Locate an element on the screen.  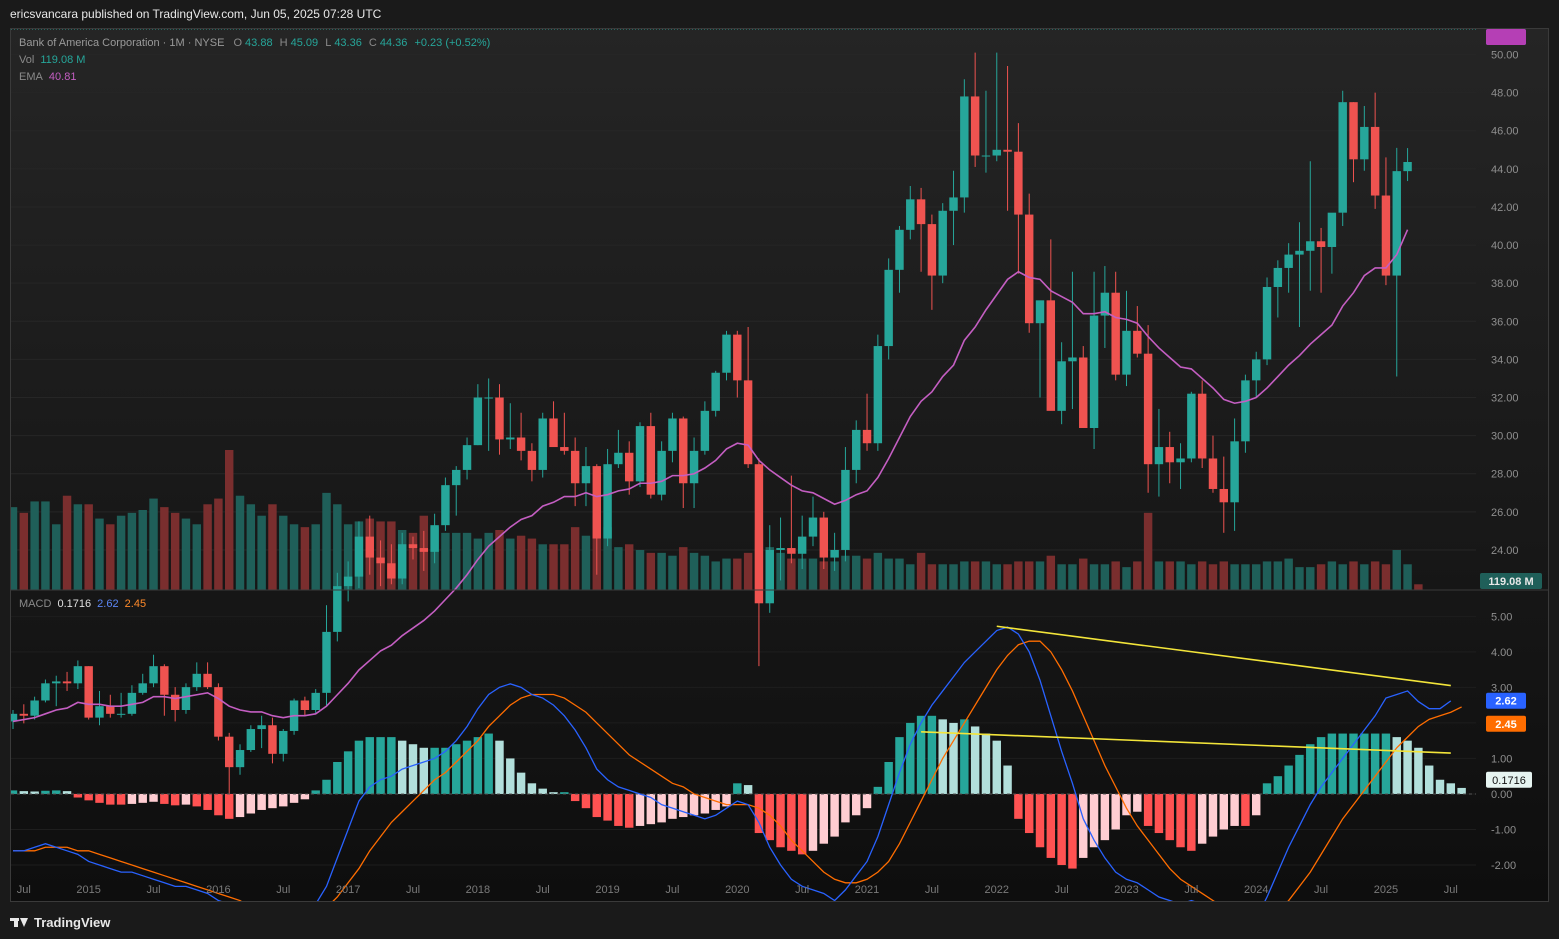
volume-legend: Vol 119.08 M is located at coordinates (254, 60).